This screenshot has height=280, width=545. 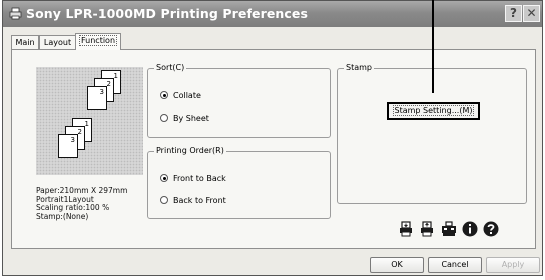 What do you see at coordinates (531, 13) in the screenshot?
I see `close-button: ✕` at bounding box center [531, 13].